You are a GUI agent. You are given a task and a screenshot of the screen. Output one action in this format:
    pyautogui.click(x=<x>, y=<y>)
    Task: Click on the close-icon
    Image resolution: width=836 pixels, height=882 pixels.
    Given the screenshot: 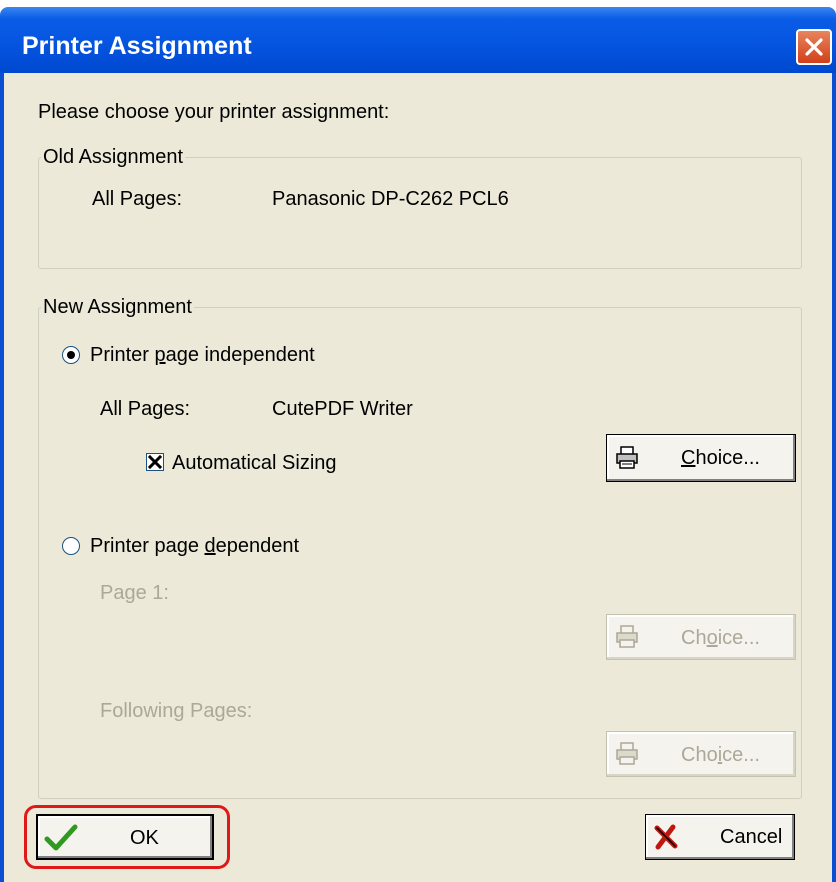 What is the action you would take?
    pyautogui.click(x=814, y=47)
    